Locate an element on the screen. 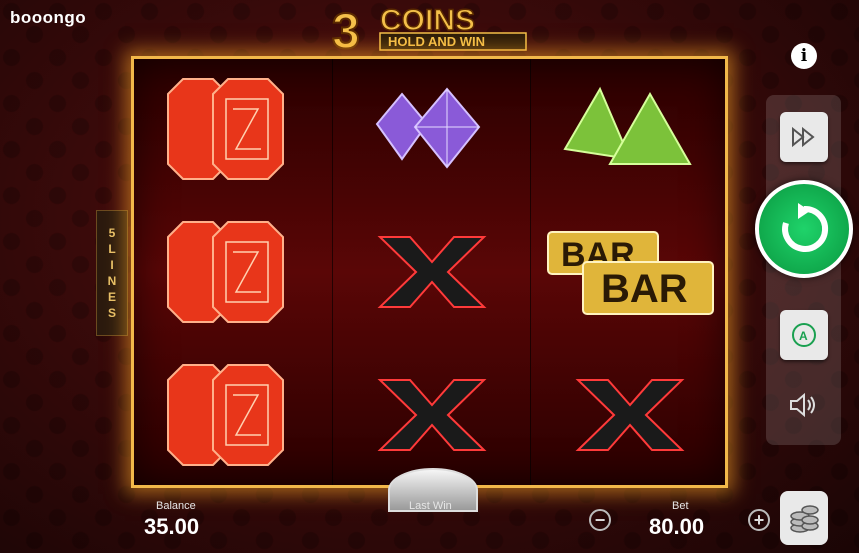 The height and width of the screenshot is (553, 859). bet-label: Bet is located at coordinates (680, 506).